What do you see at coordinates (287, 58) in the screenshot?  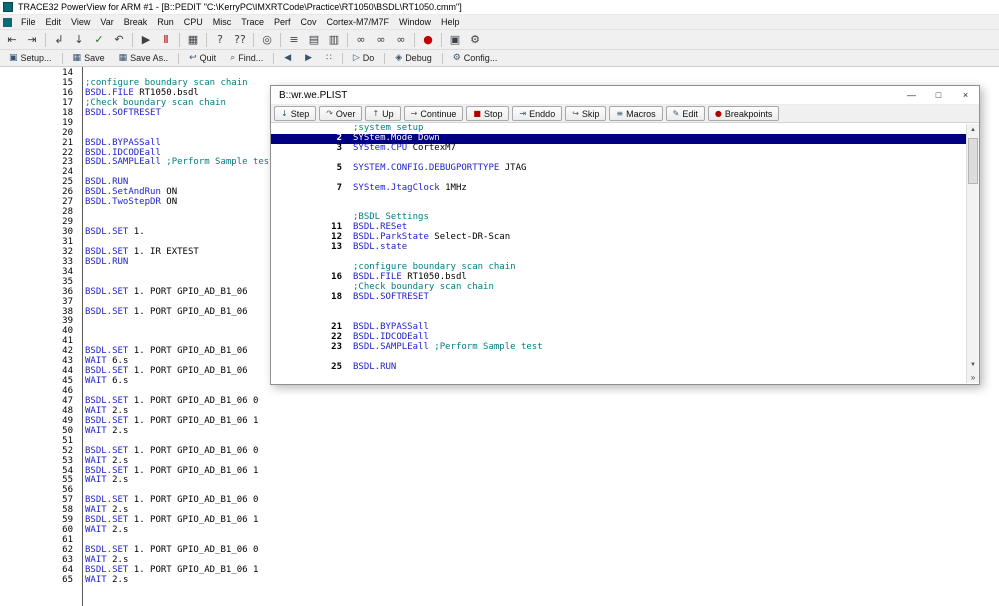 I see `scroll-left-button: ◀` at bounding box center [287, 58].